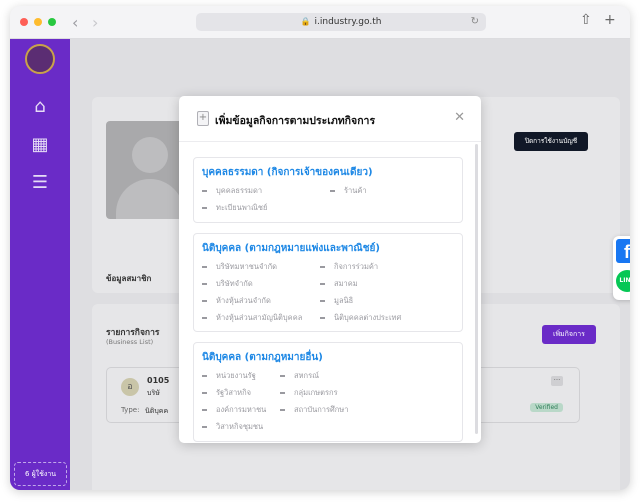 The height and width of the screenshot is (504, 640). I want to click on business-id: 0105, so click(158, 380).